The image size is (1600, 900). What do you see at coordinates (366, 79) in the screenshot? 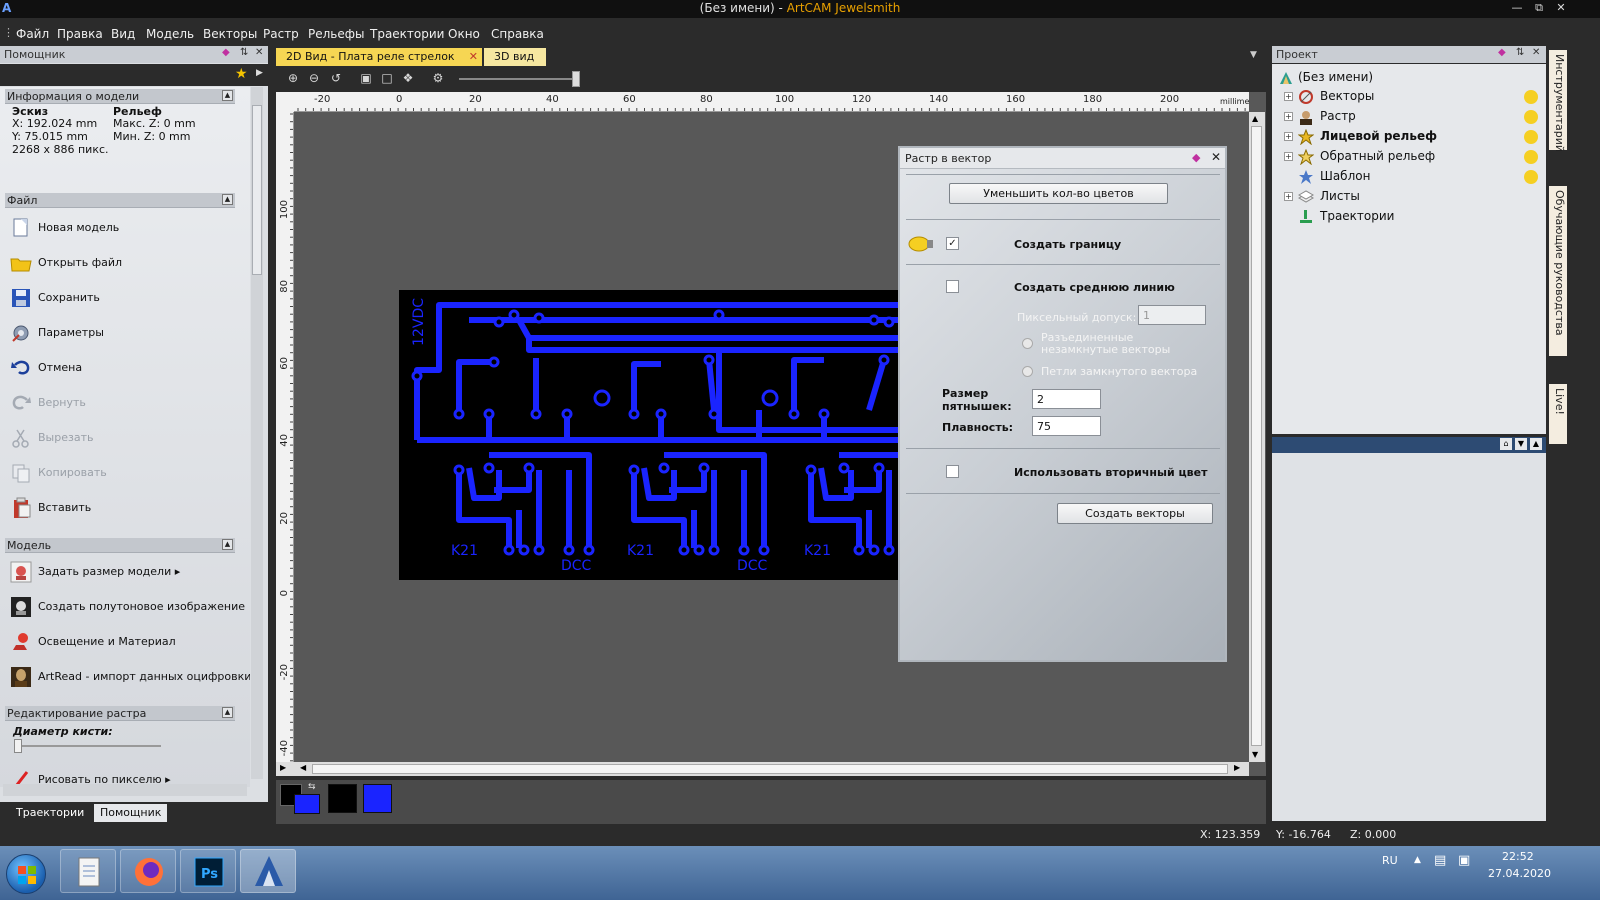
I see `zoom-box-icon: ▣` at bounding box center [366, 79].